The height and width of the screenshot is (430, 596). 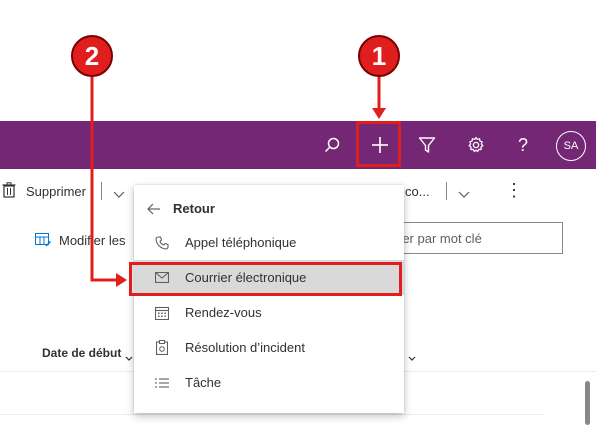 What do you see at coordinates (379, 56) in the screenshot?
I see `callout-badge-1: 1` at bounding box center [379, 56].